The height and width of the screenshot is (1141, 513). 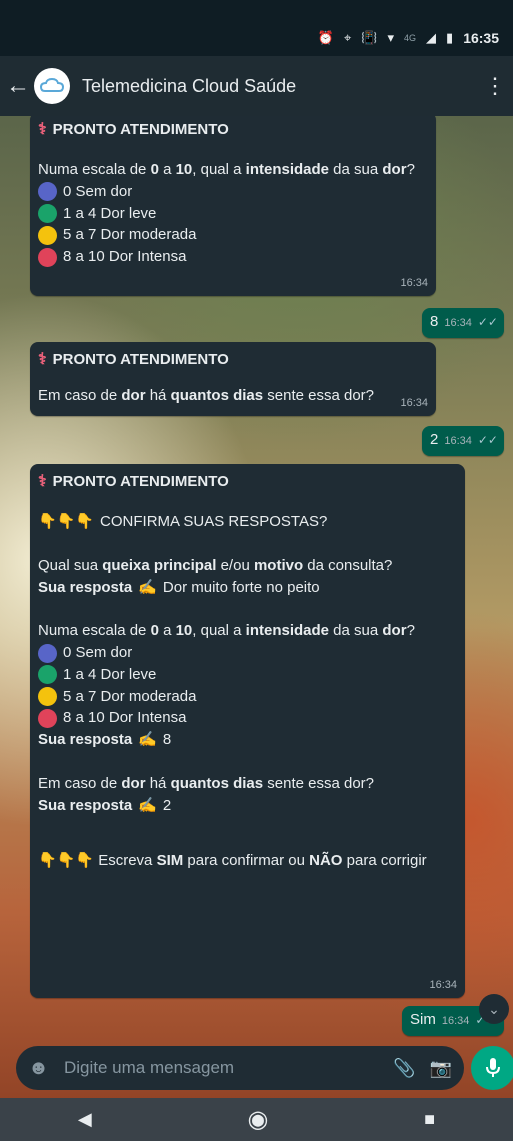 I want to click on app-bar: ← Telemedicina Cloud Saúde ⋮, so click(x=256, y=86).